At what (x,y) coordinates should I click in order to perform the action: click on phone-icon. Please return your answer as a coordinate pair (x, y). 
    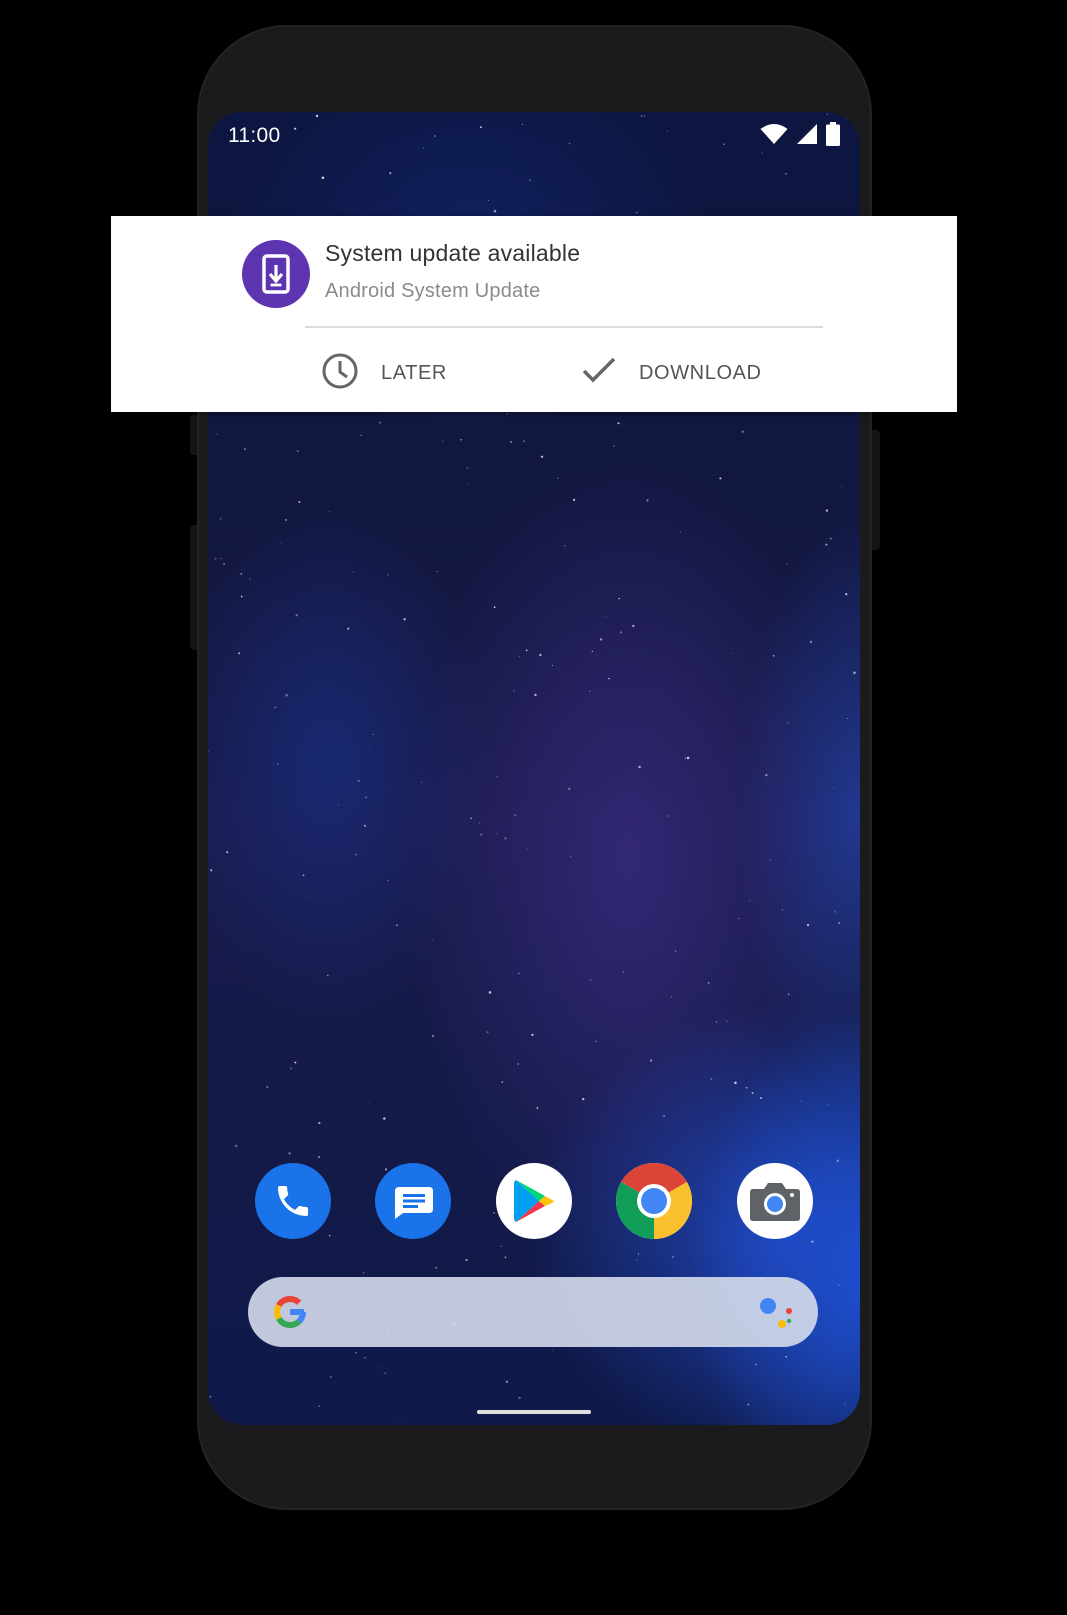
    Looking at the image, I should click on (293, 1201).